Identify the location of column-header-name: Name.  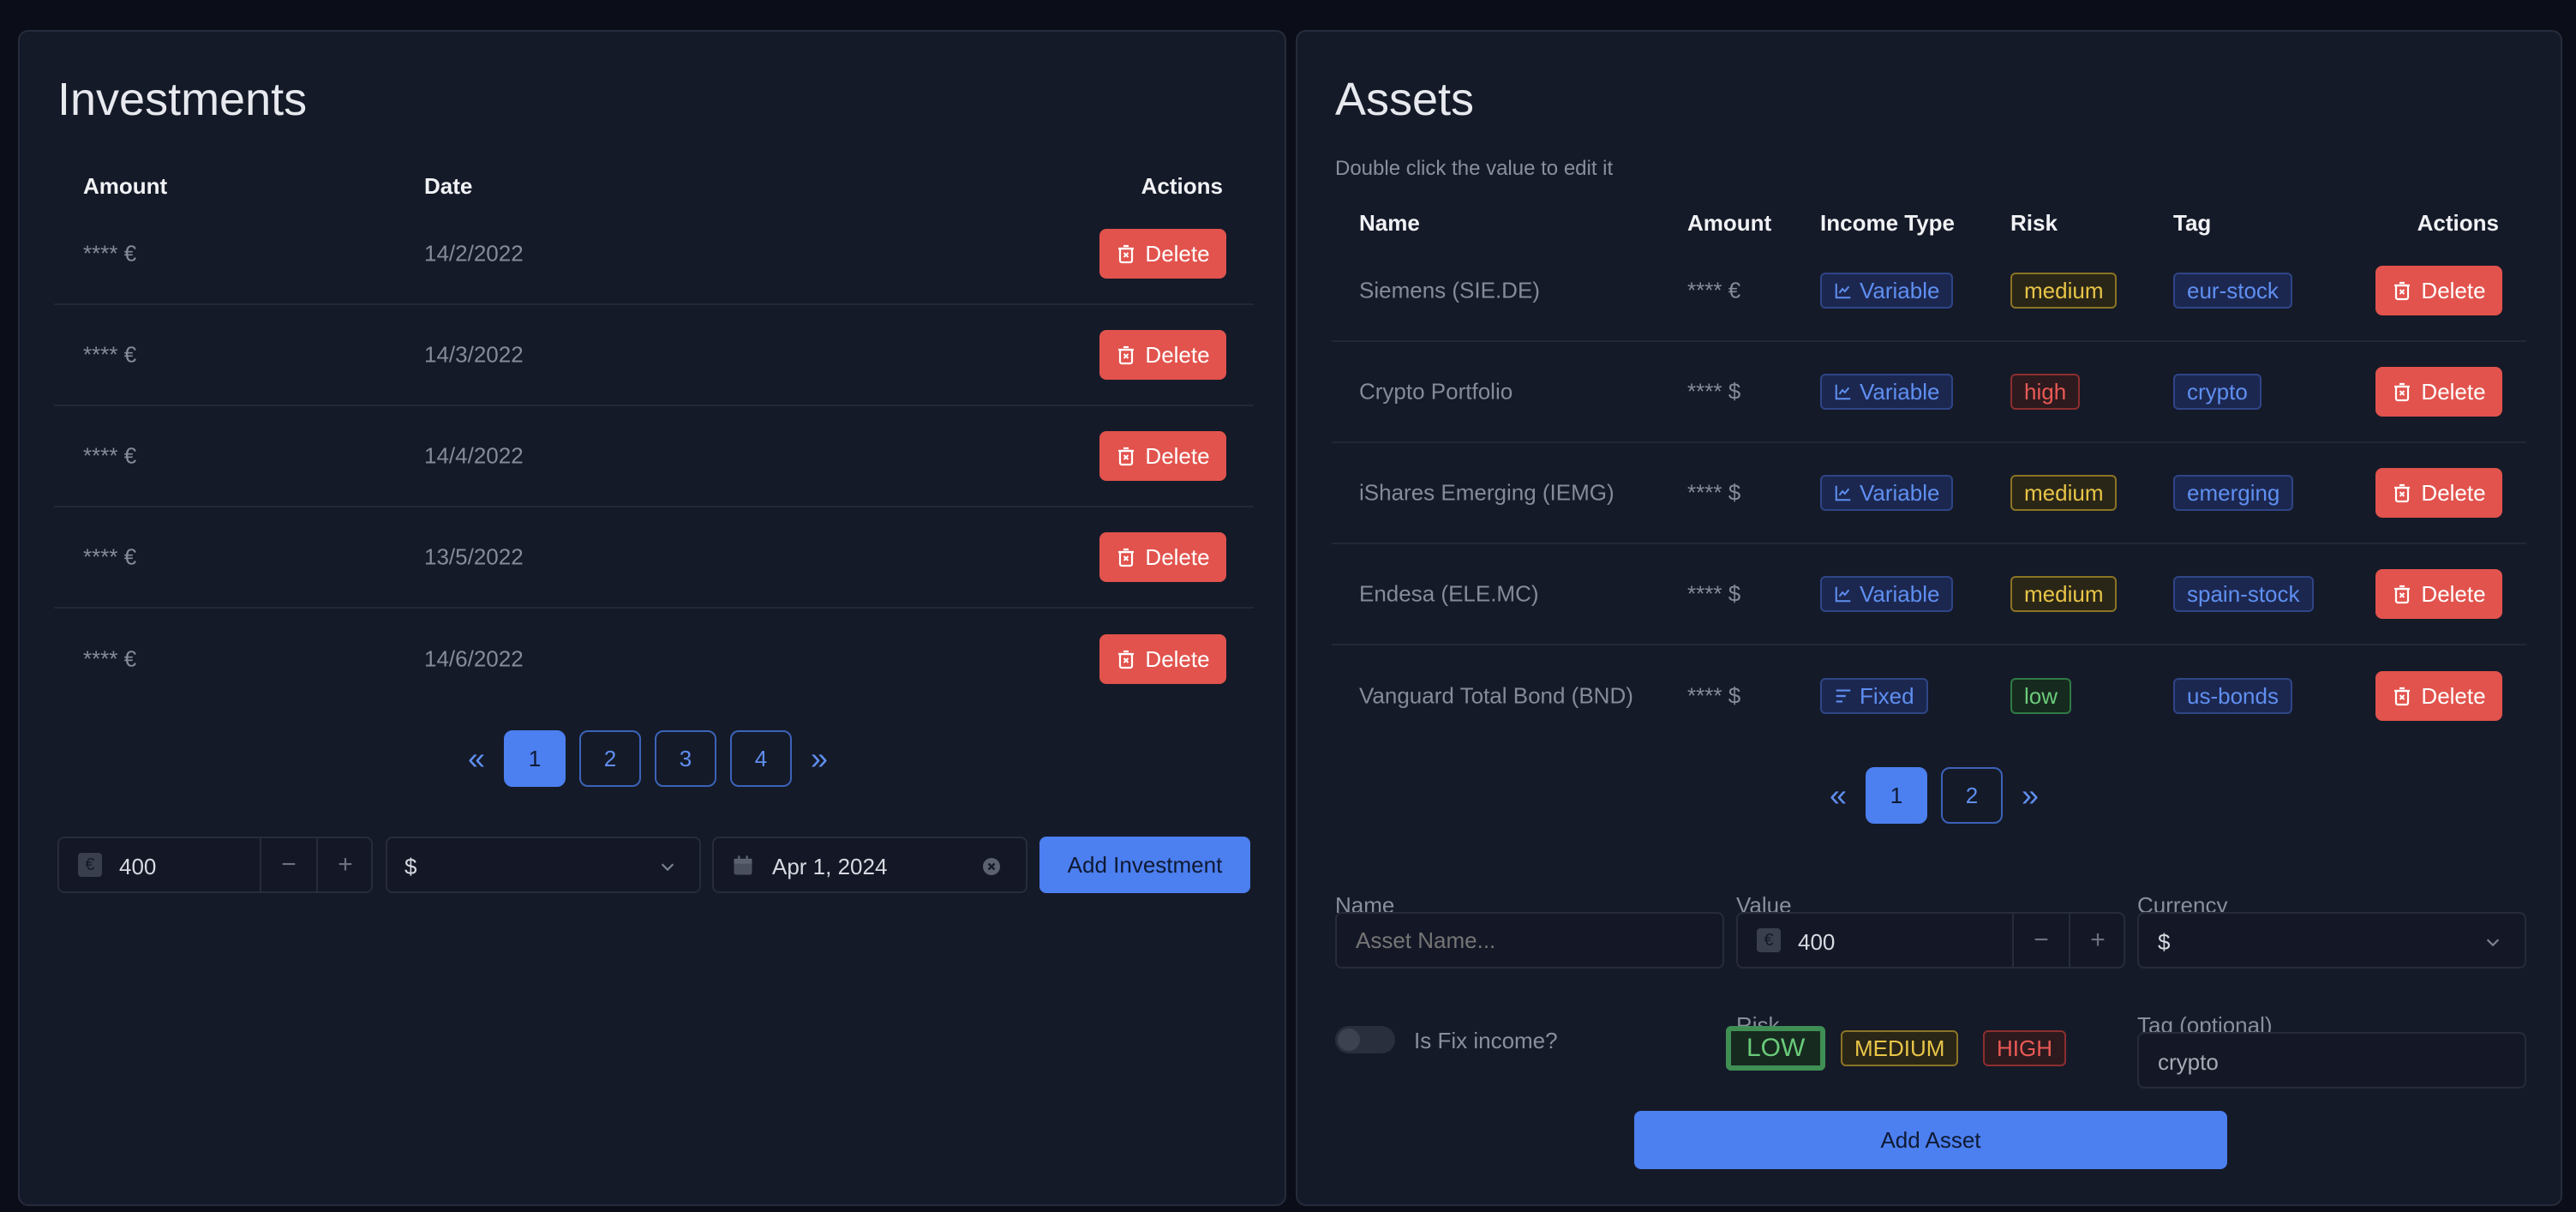
(1389, 223).